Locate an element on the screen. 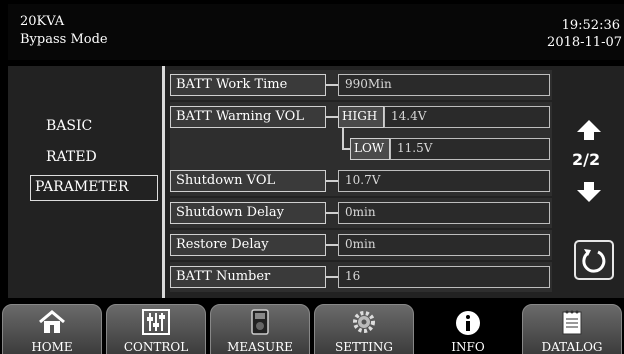  tab-datalog: DATALOG is located at coordinates (572, 329).